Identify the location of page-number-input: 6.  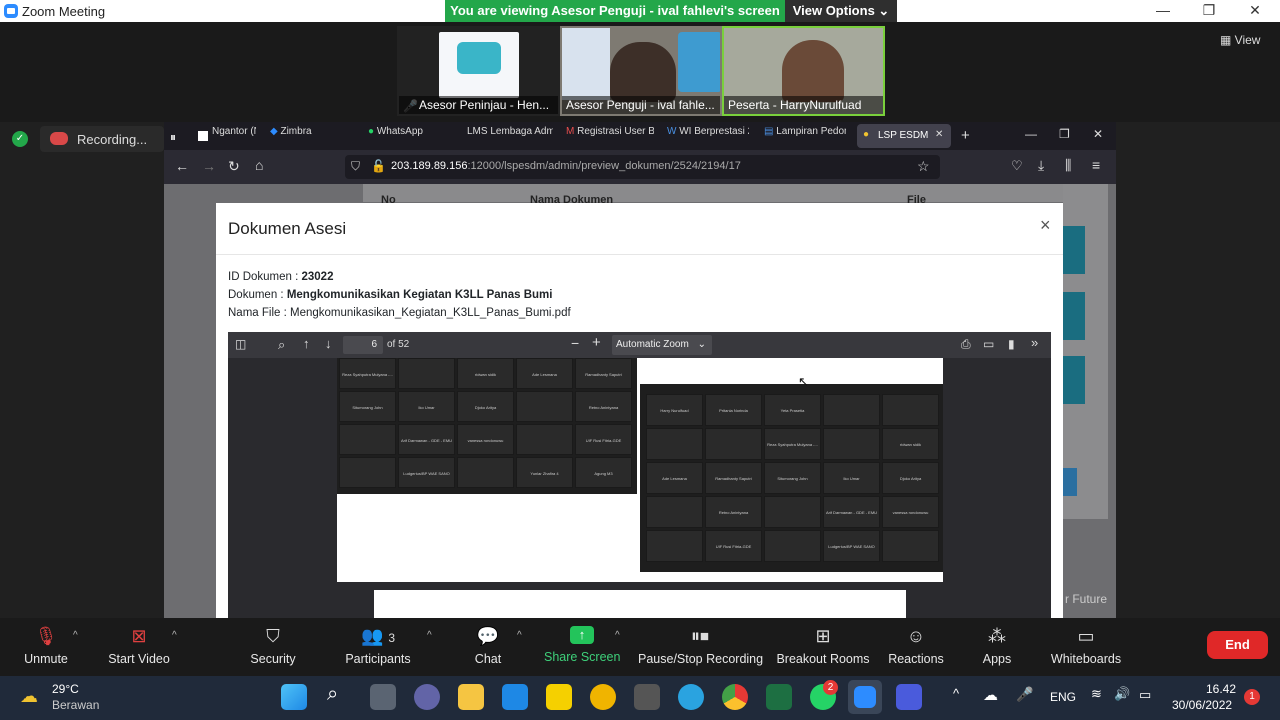
(363, 345).